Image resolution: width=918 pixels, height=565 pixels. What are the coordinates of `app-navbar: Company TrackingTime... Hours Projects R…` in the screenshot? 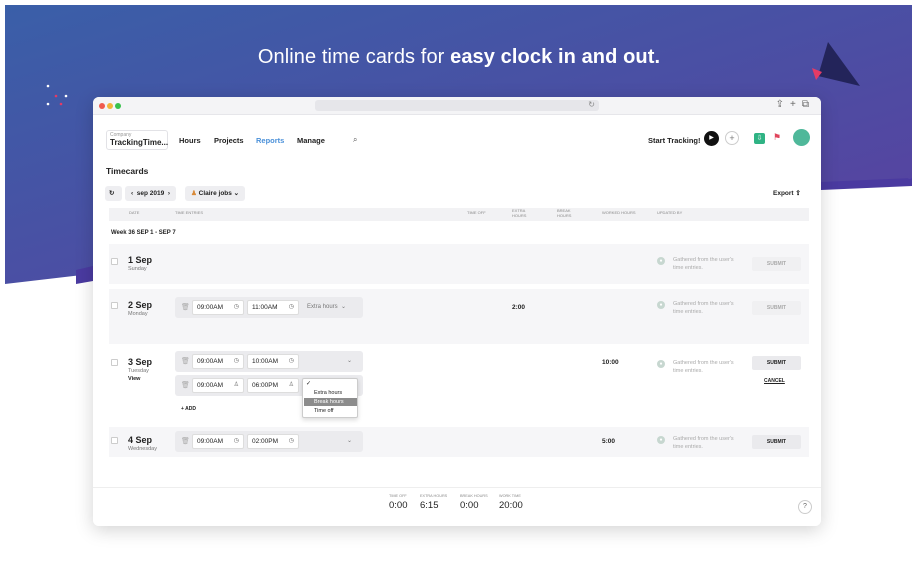 It's located at (457, 138).